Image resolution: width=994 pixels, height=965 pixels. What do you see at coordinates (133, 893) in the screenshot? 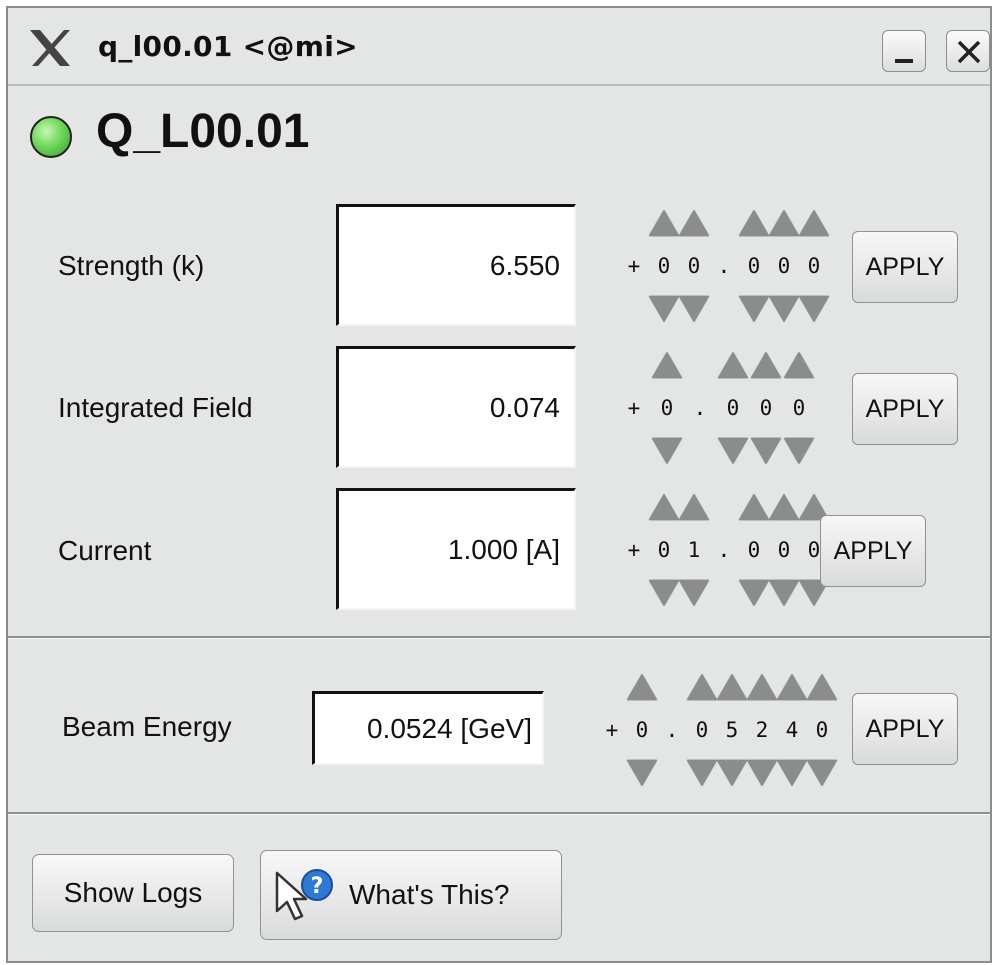
I see `show-logs-button: Show Logs` at bounding box center [133, 893].